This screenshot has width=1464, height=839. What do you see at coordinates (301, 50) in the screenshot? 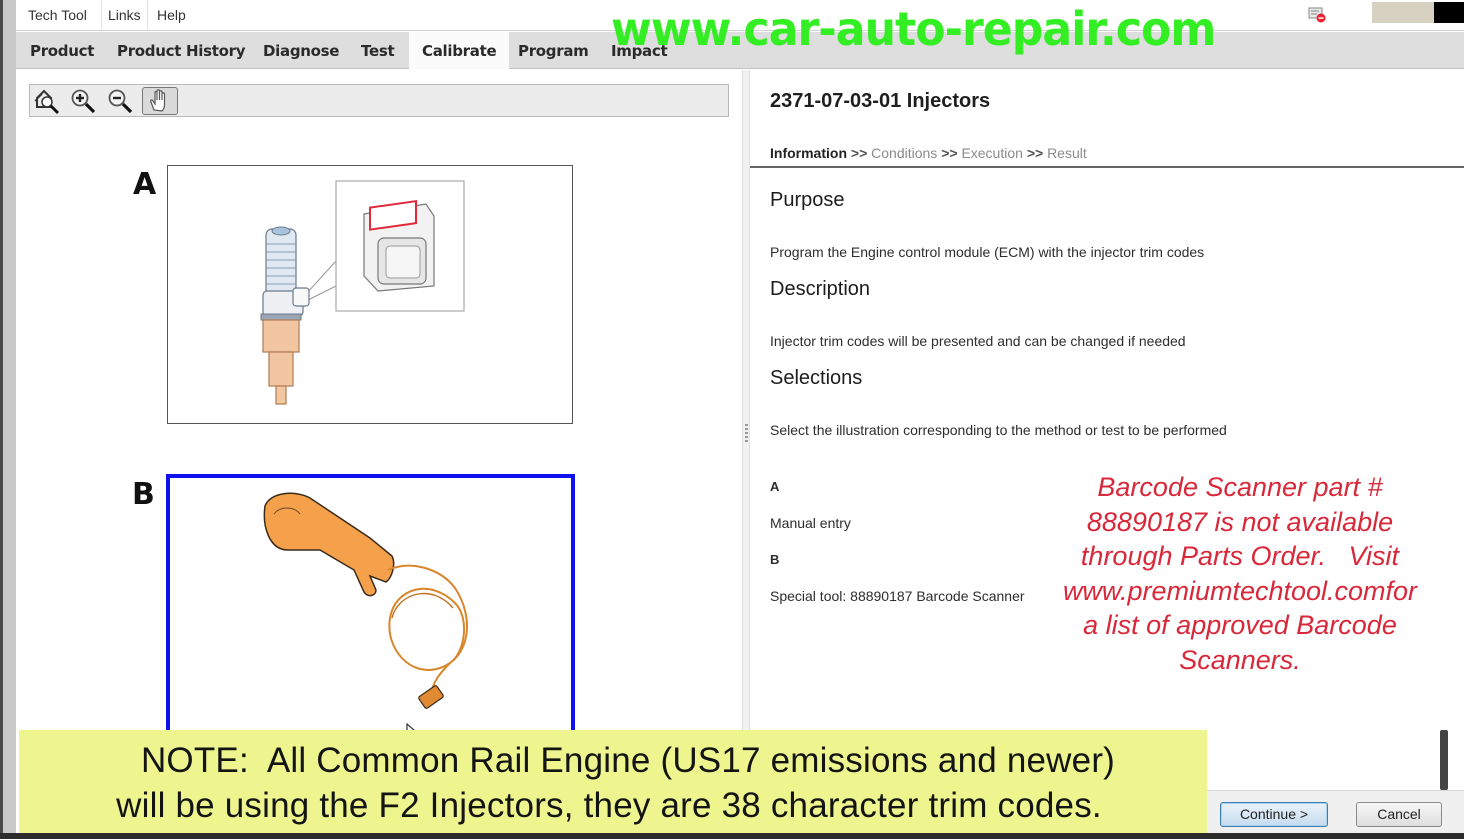
I see `tab-diagnose: Diagnose` at bounding box center [301, 50].